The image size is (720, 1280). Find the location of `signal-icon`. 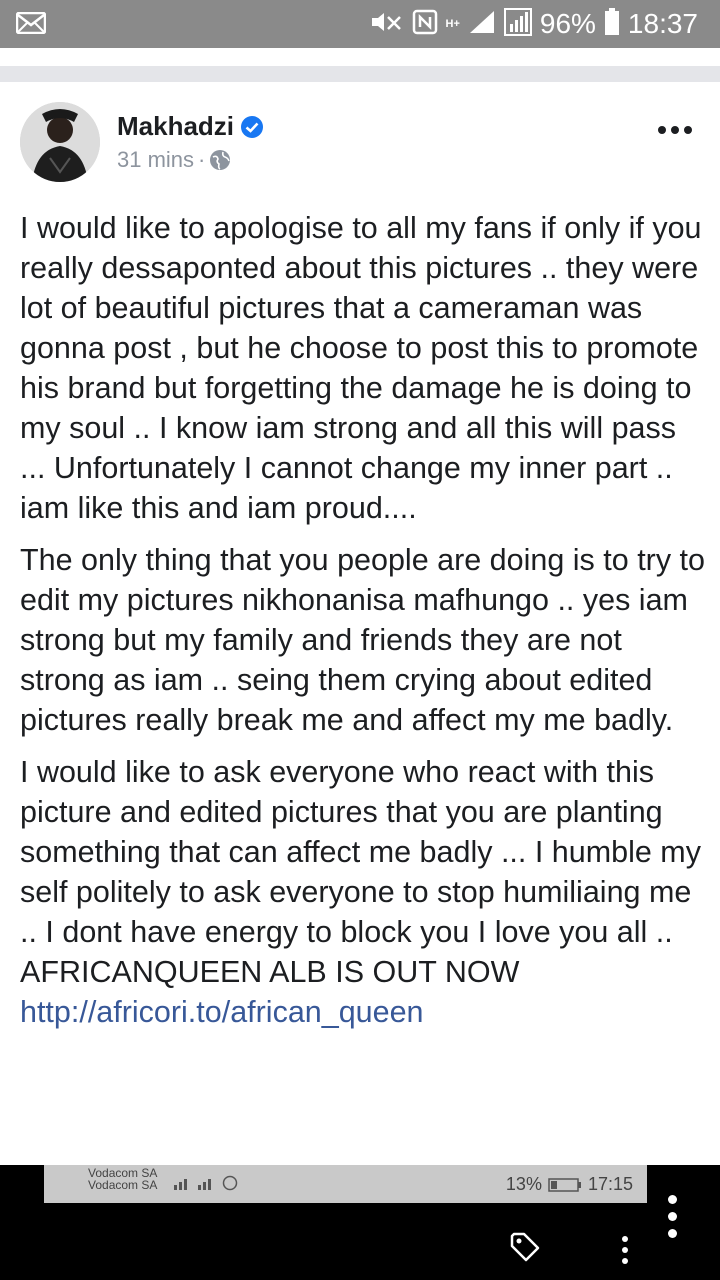

signal-icon is located at coordinates (482, 24).